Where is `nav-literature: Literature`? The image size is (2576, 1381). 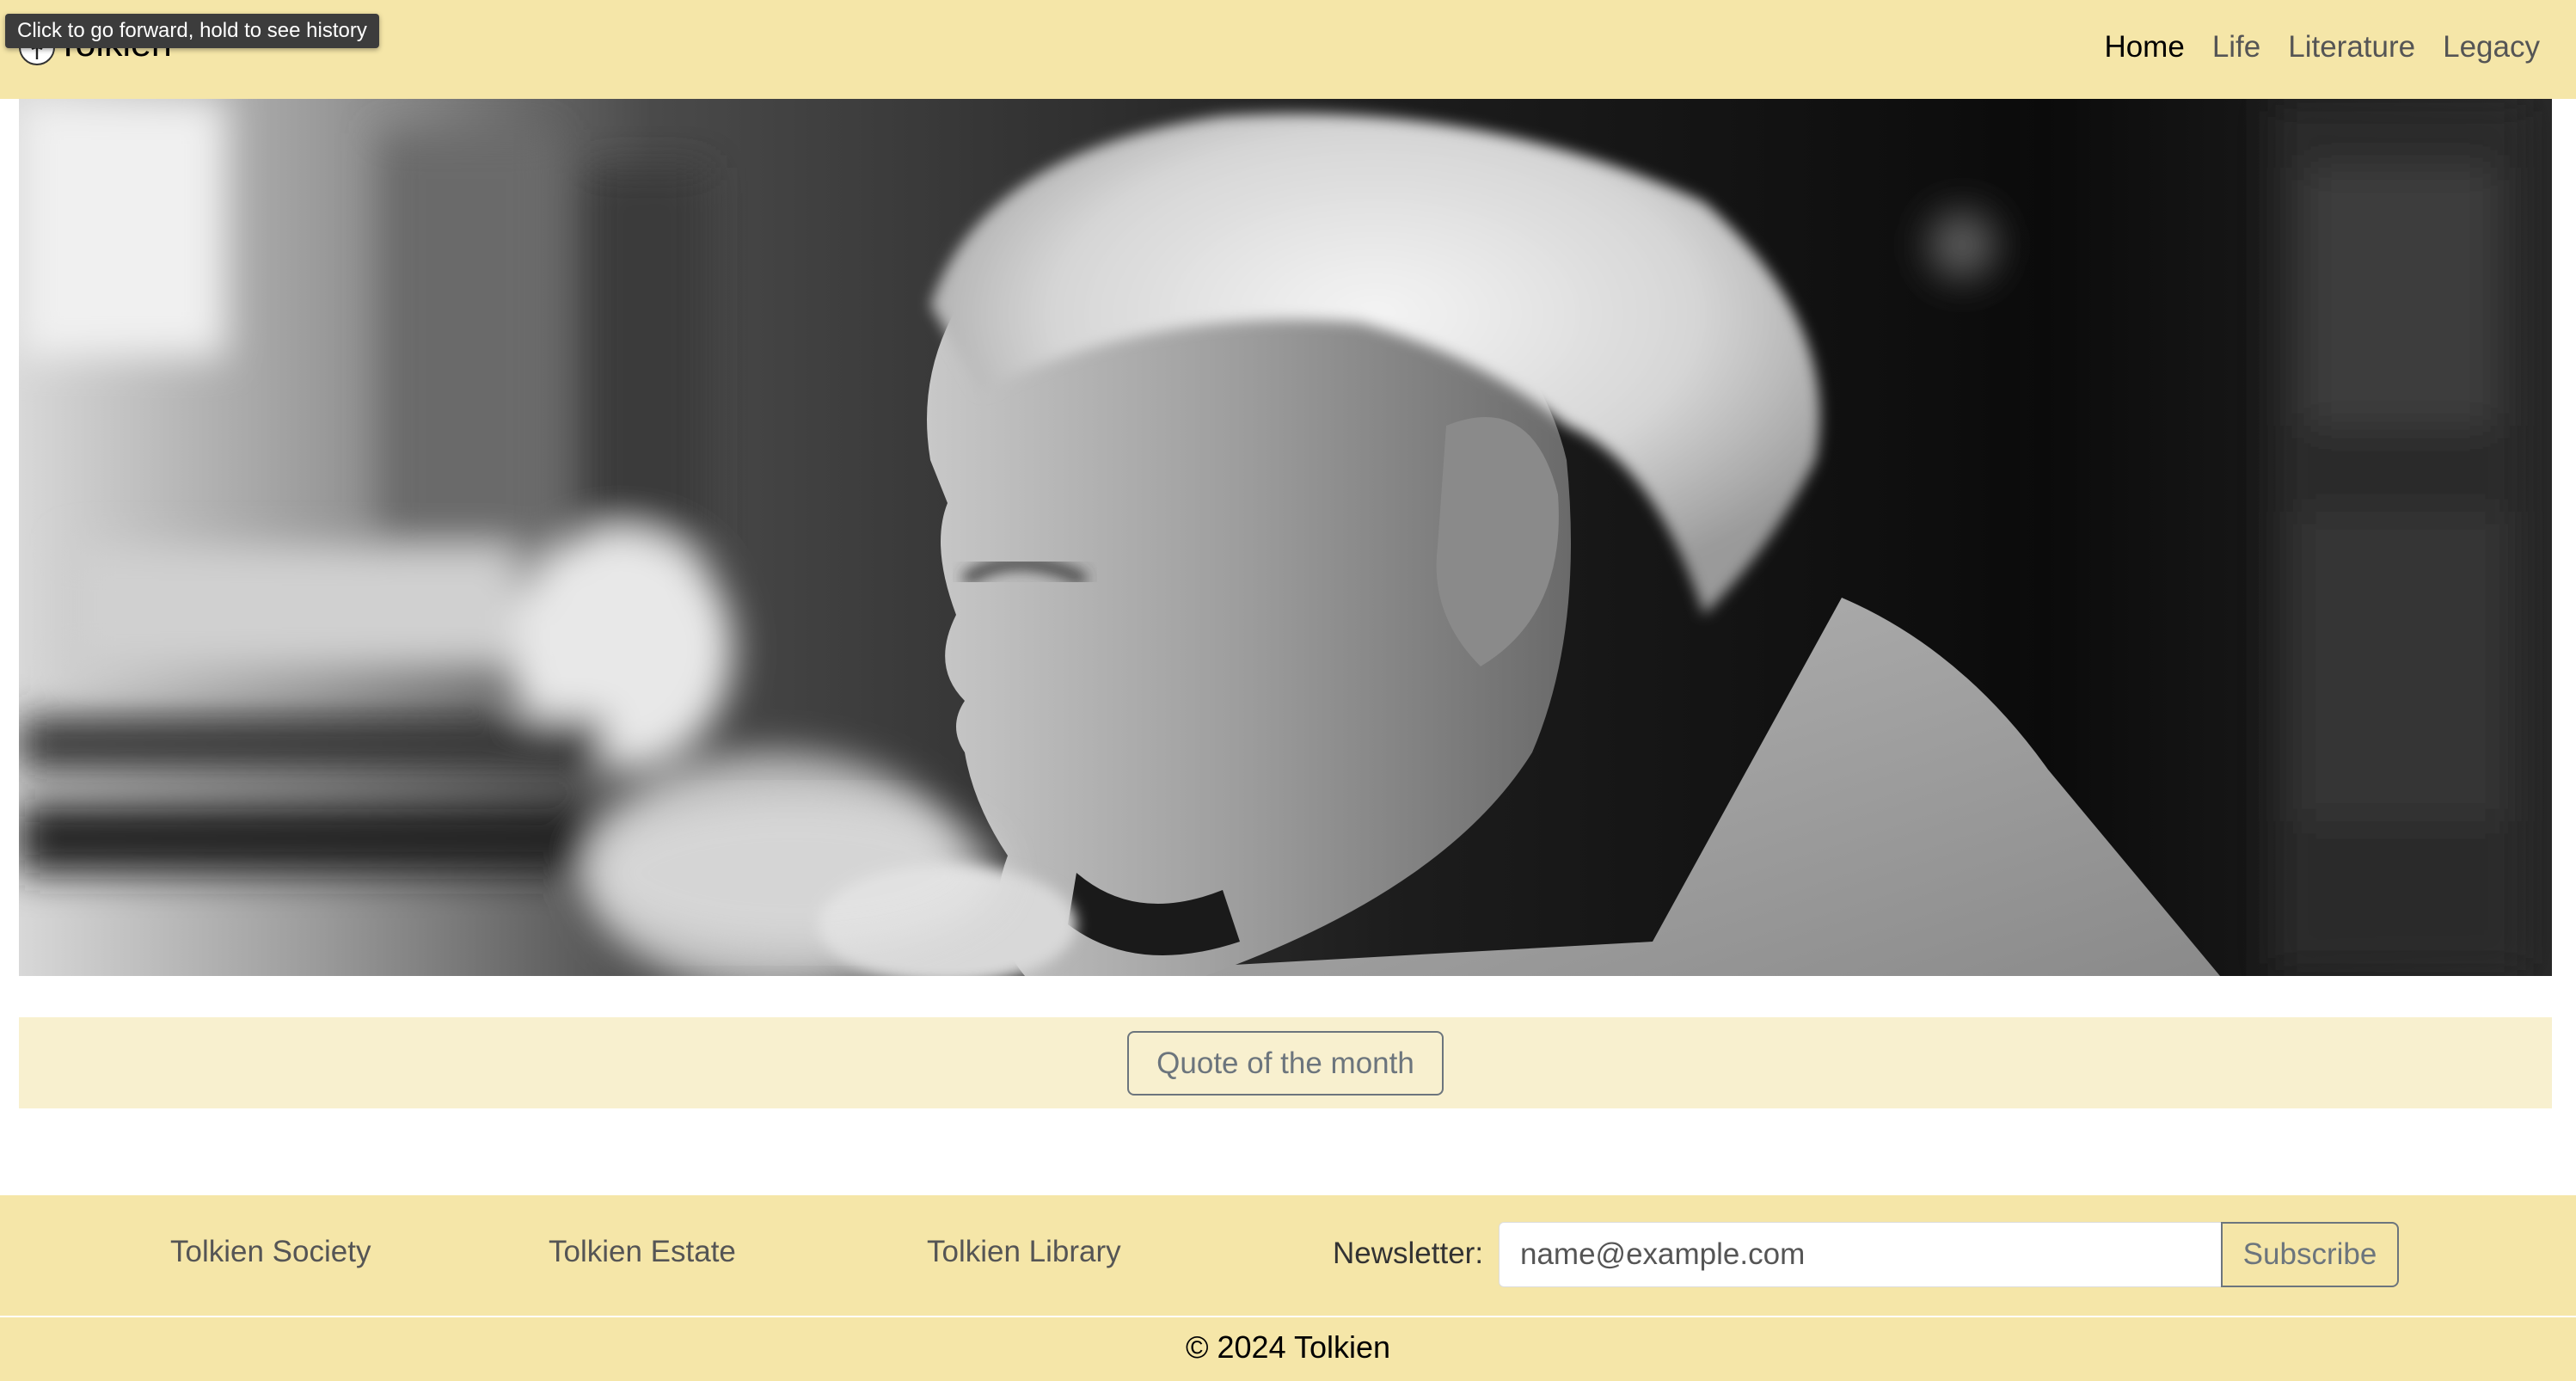
nav-literature: Literature is located at coordinates (2351, 47).